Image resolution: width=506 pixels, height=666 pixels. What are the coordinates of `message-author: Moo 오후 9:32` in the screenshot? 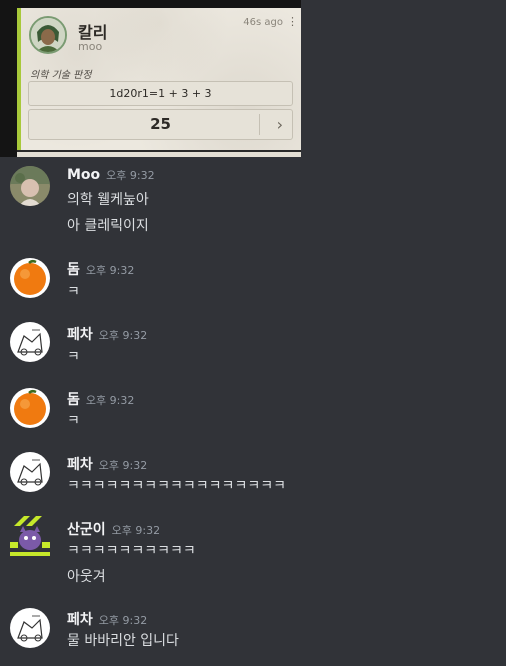 It's located at (111, 175).